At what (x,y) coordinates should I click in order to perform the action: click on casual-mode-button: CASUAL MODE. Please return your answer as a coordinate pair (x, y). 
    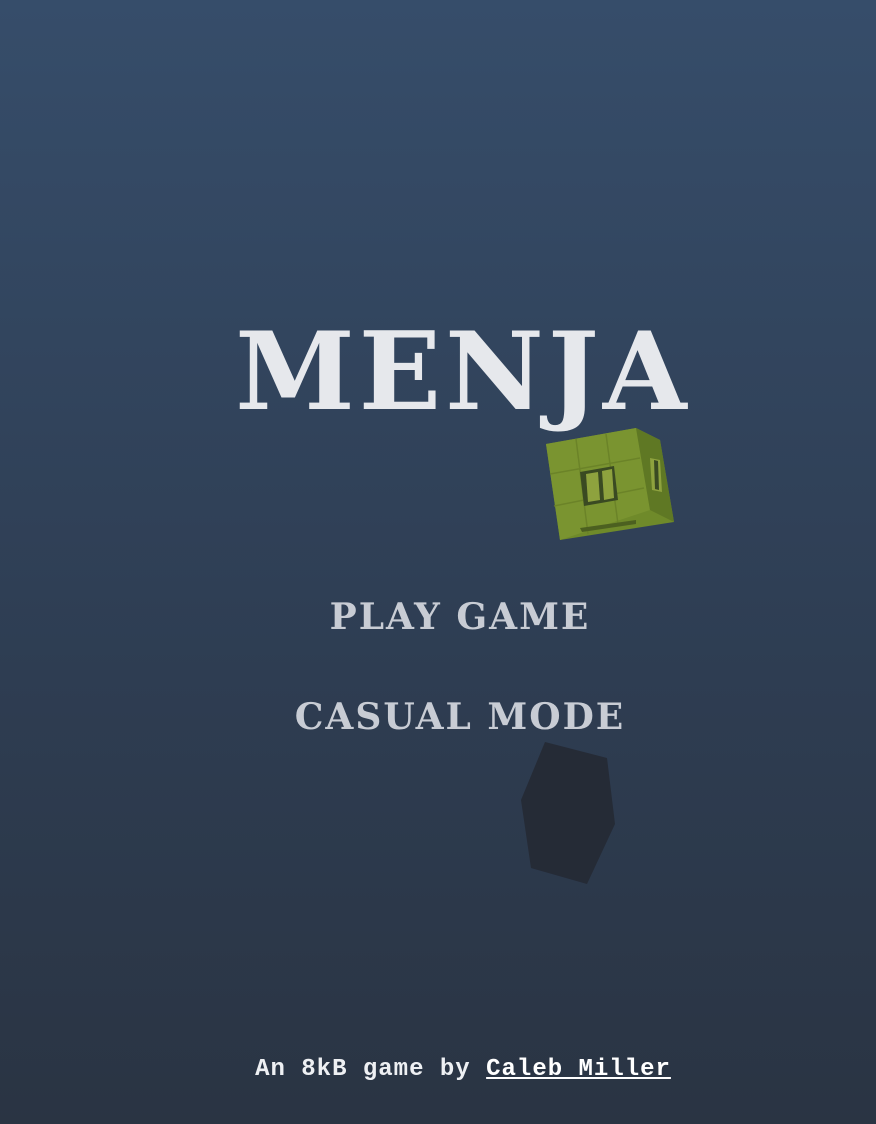
    Looking at the image, I should click on (438, 717).